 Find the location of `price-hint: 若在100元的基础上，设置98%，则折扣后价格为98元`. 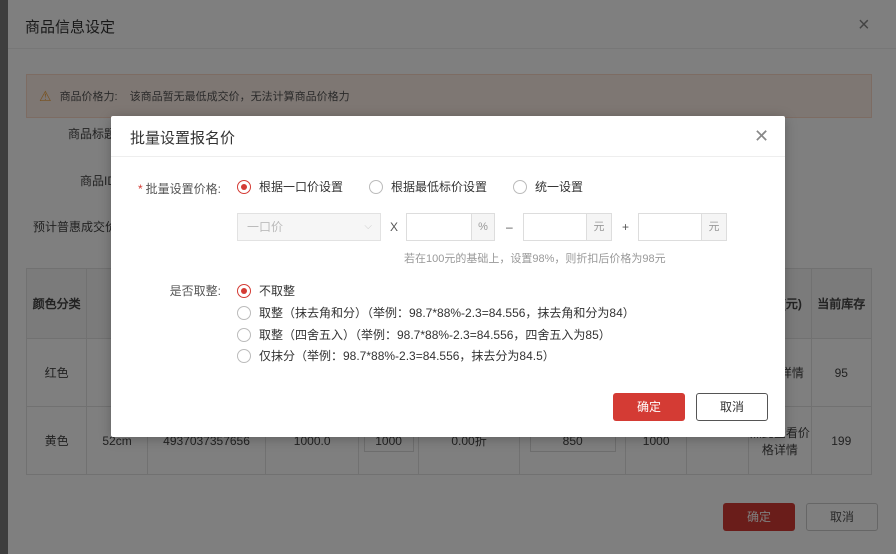

price-hint: 若在100元的基础上，设置98%，则折扣后价格为98元 is located at coordinates (535, 259).